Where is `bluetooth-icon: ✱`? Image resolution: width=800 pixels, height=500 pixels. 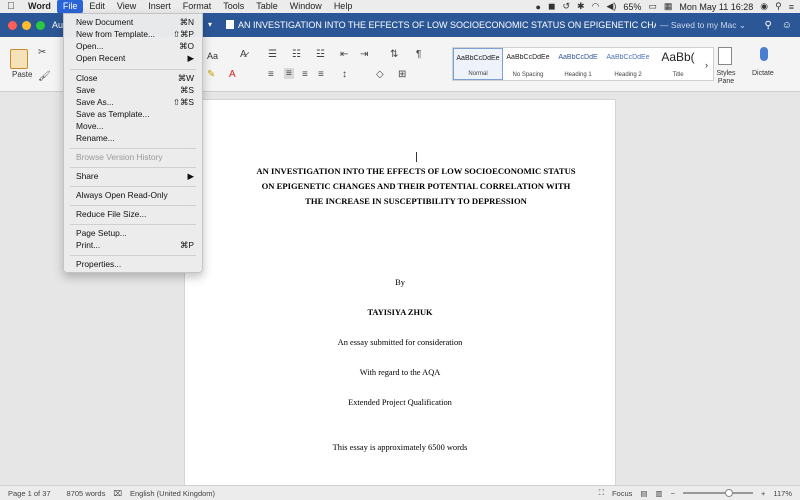 bluetooth-icon: ✱ is located at coordinates (581, 6).